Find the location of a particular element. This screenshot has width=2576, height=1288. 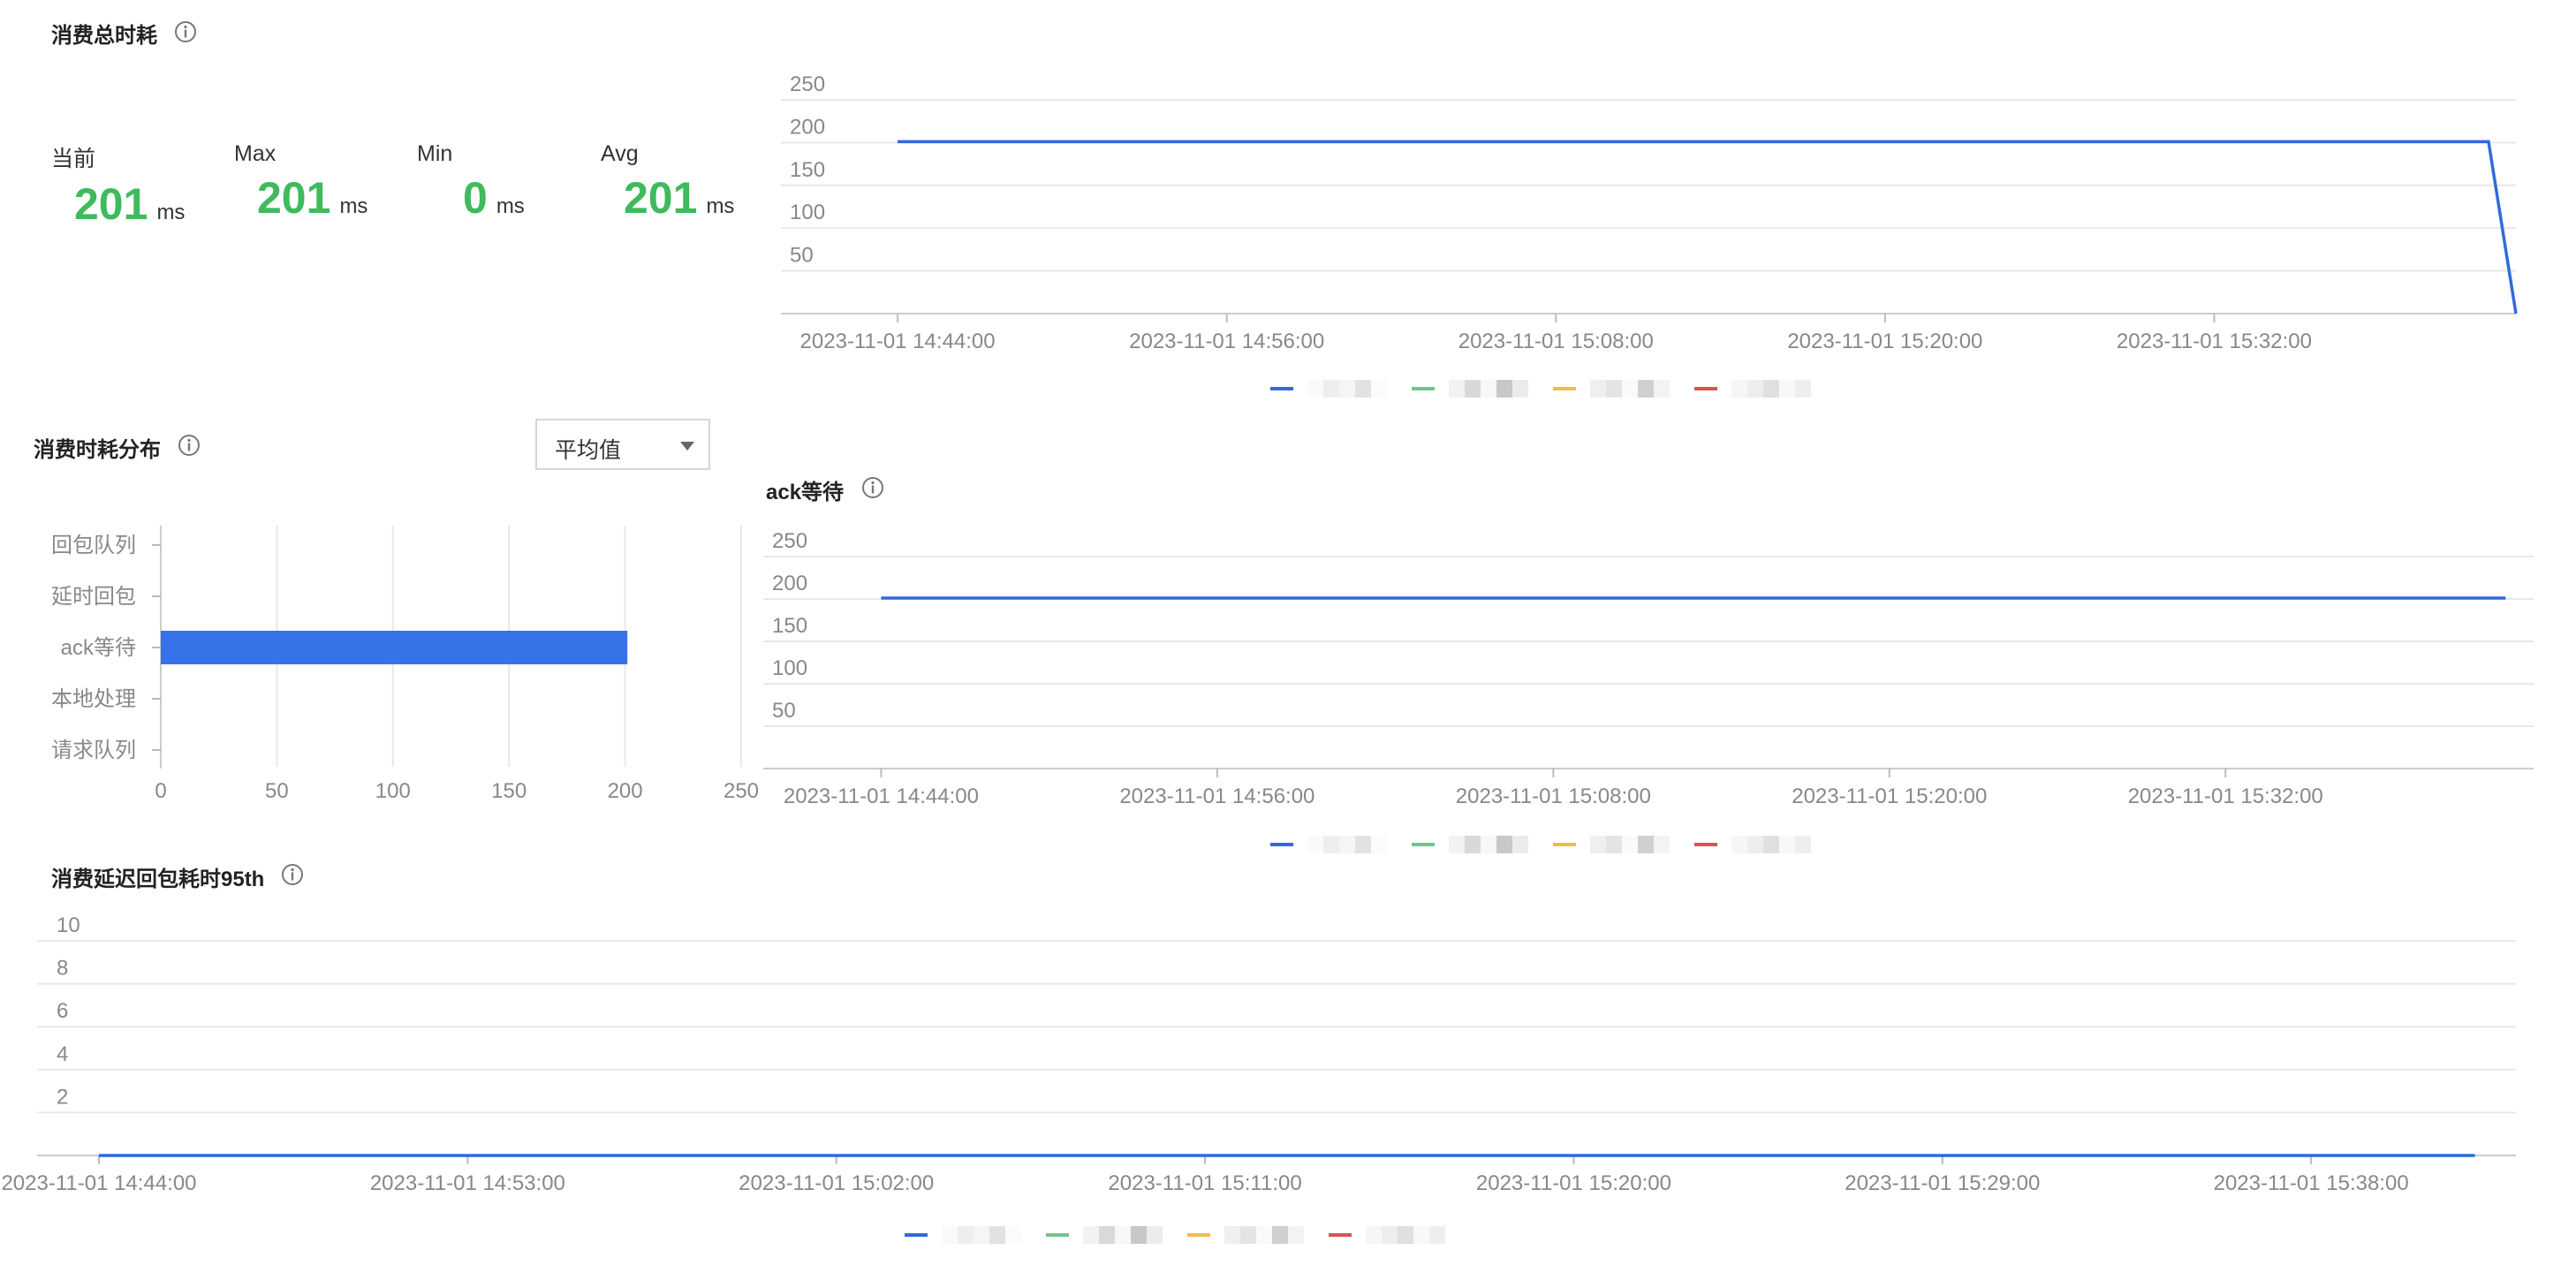

y-tick-label: 2 is located at coordinates (63, 1097).